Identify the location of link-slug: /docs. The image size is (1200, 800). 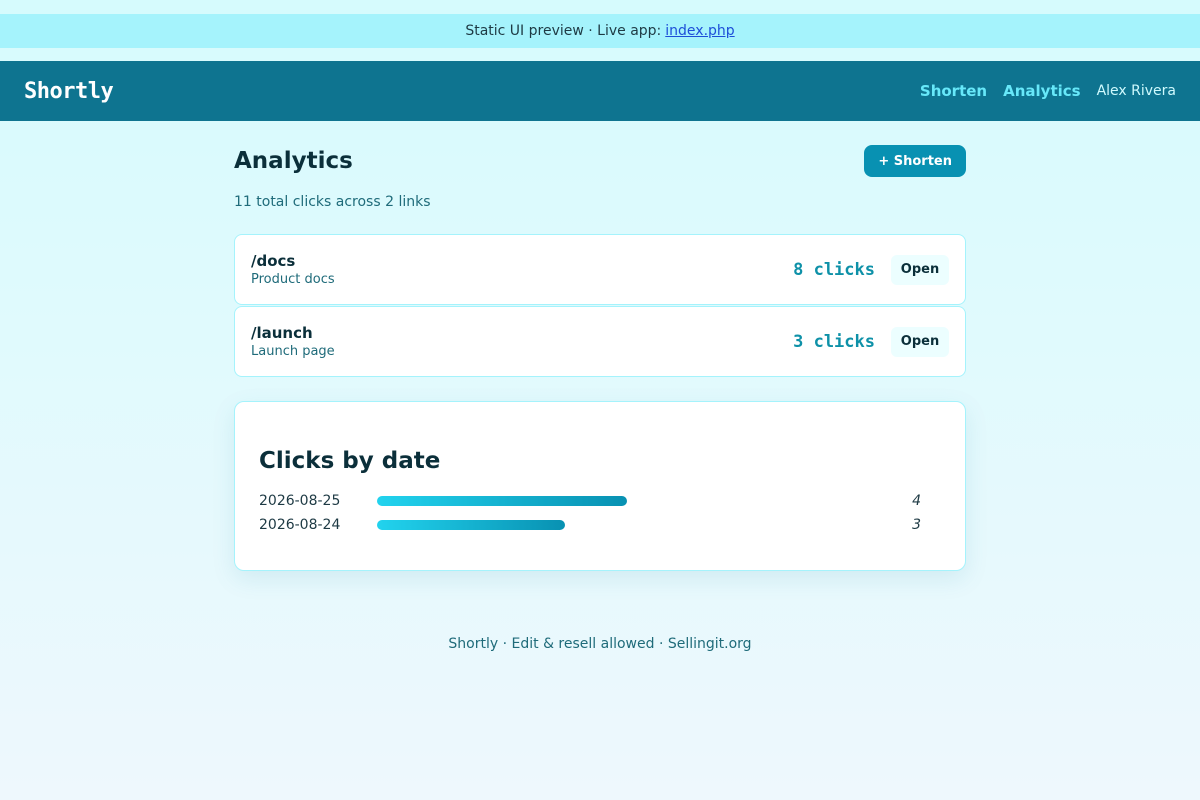
(273, 261).